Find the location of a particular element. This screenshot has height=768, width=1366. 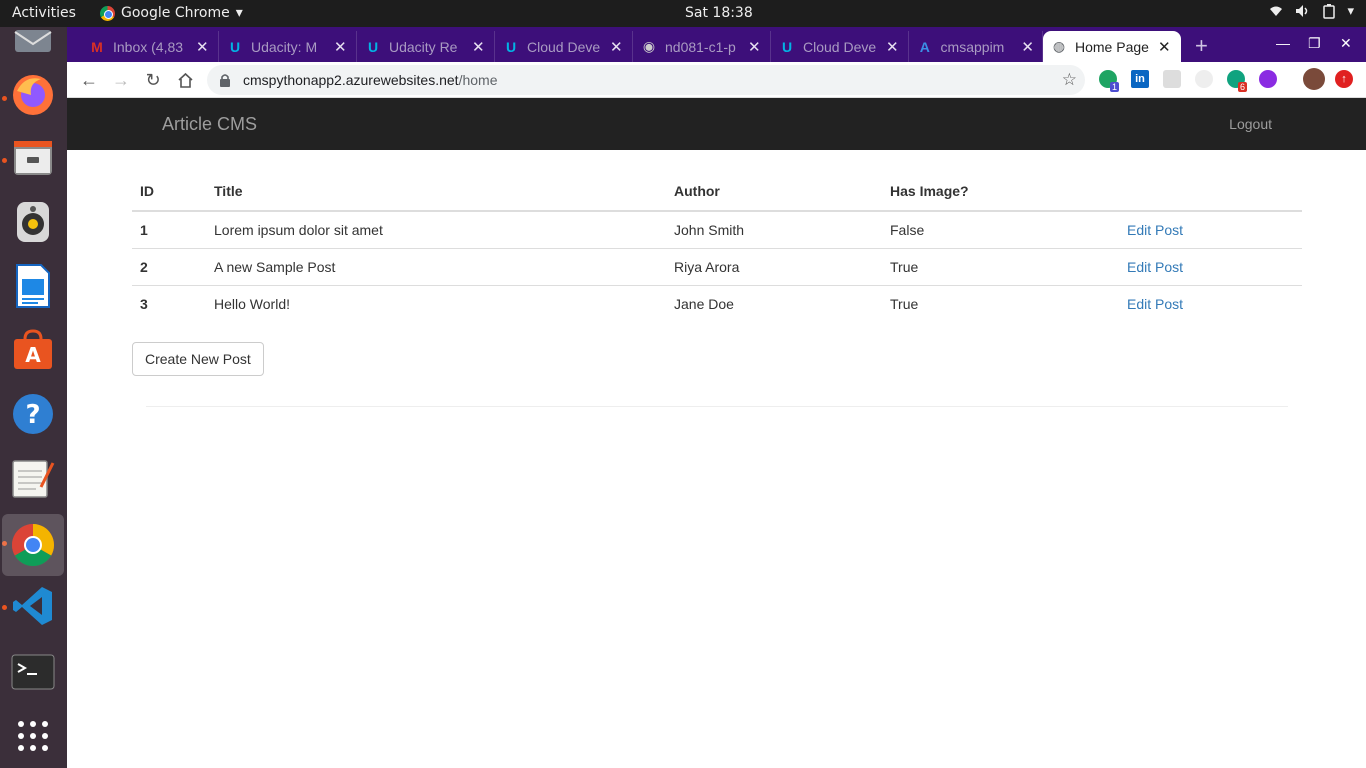

column-header-author: Author is located at coordinates (774, 192).